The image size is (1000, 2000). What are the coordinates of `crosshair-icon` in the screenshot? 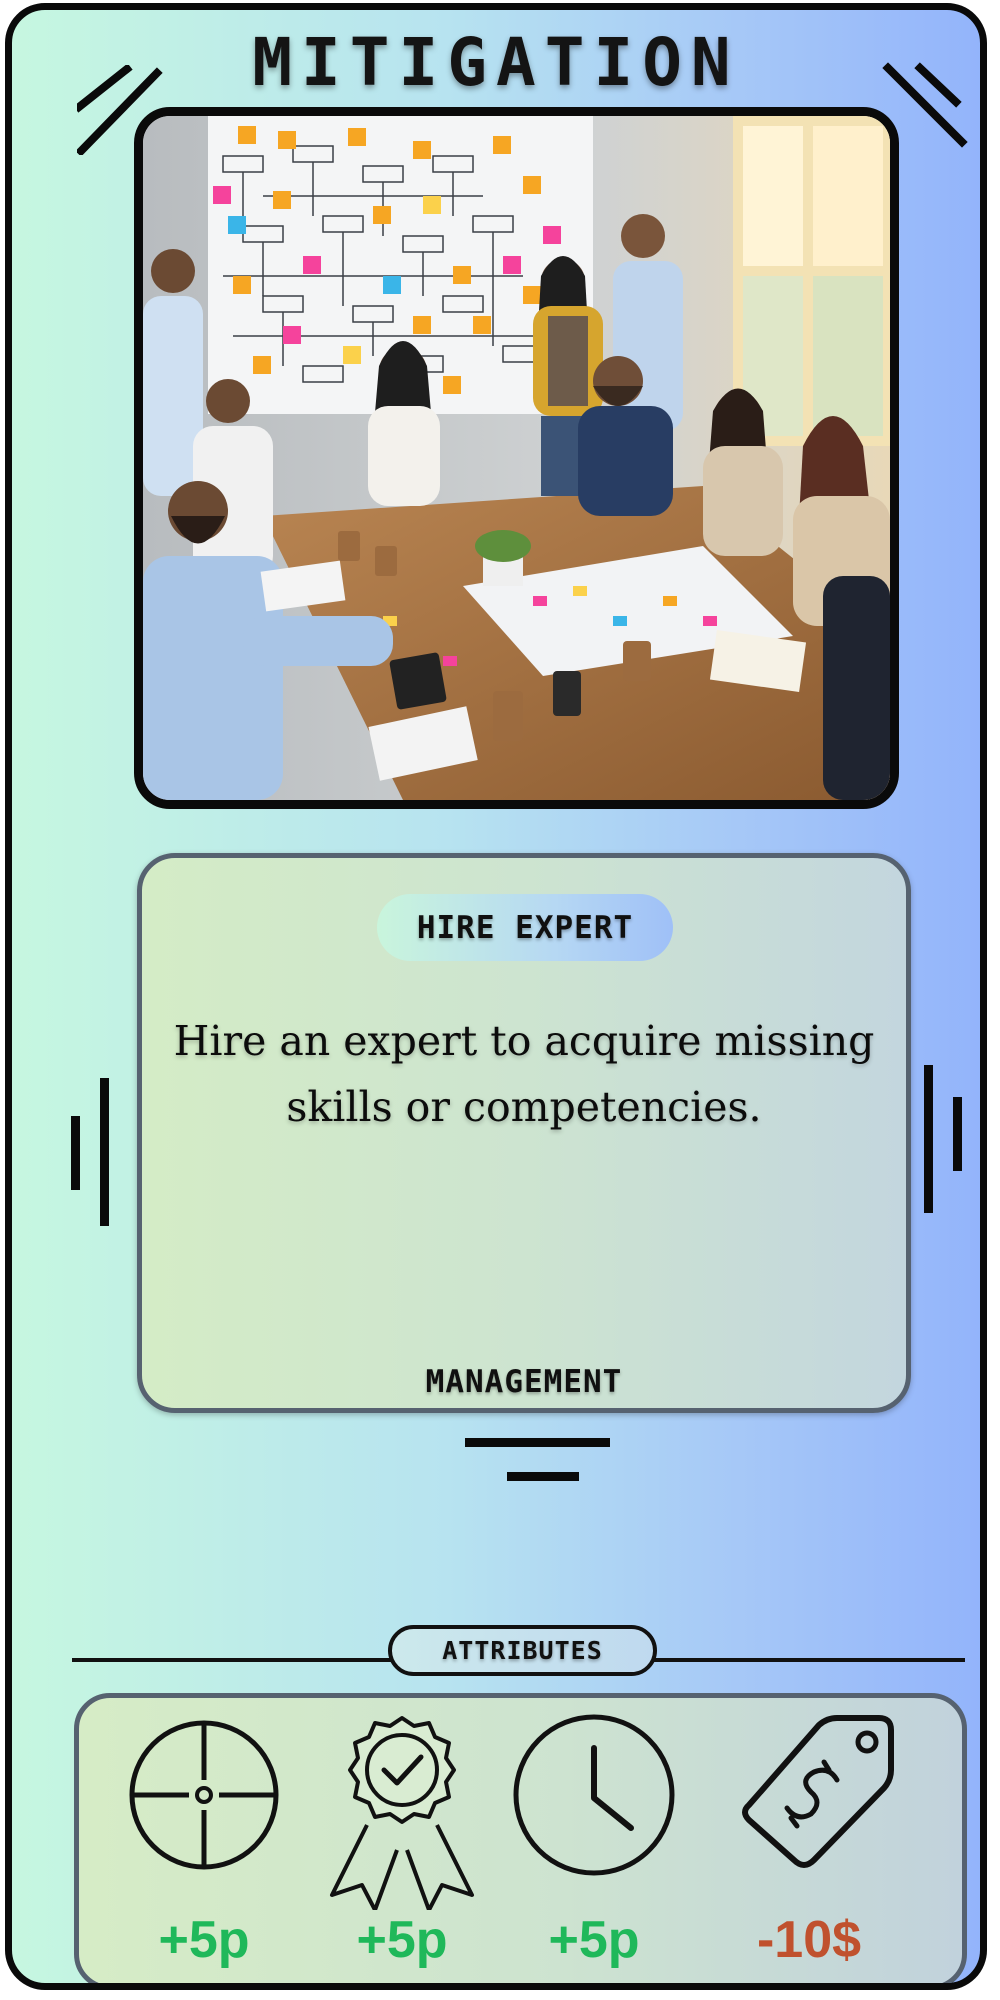 It's located at (204, 1795).